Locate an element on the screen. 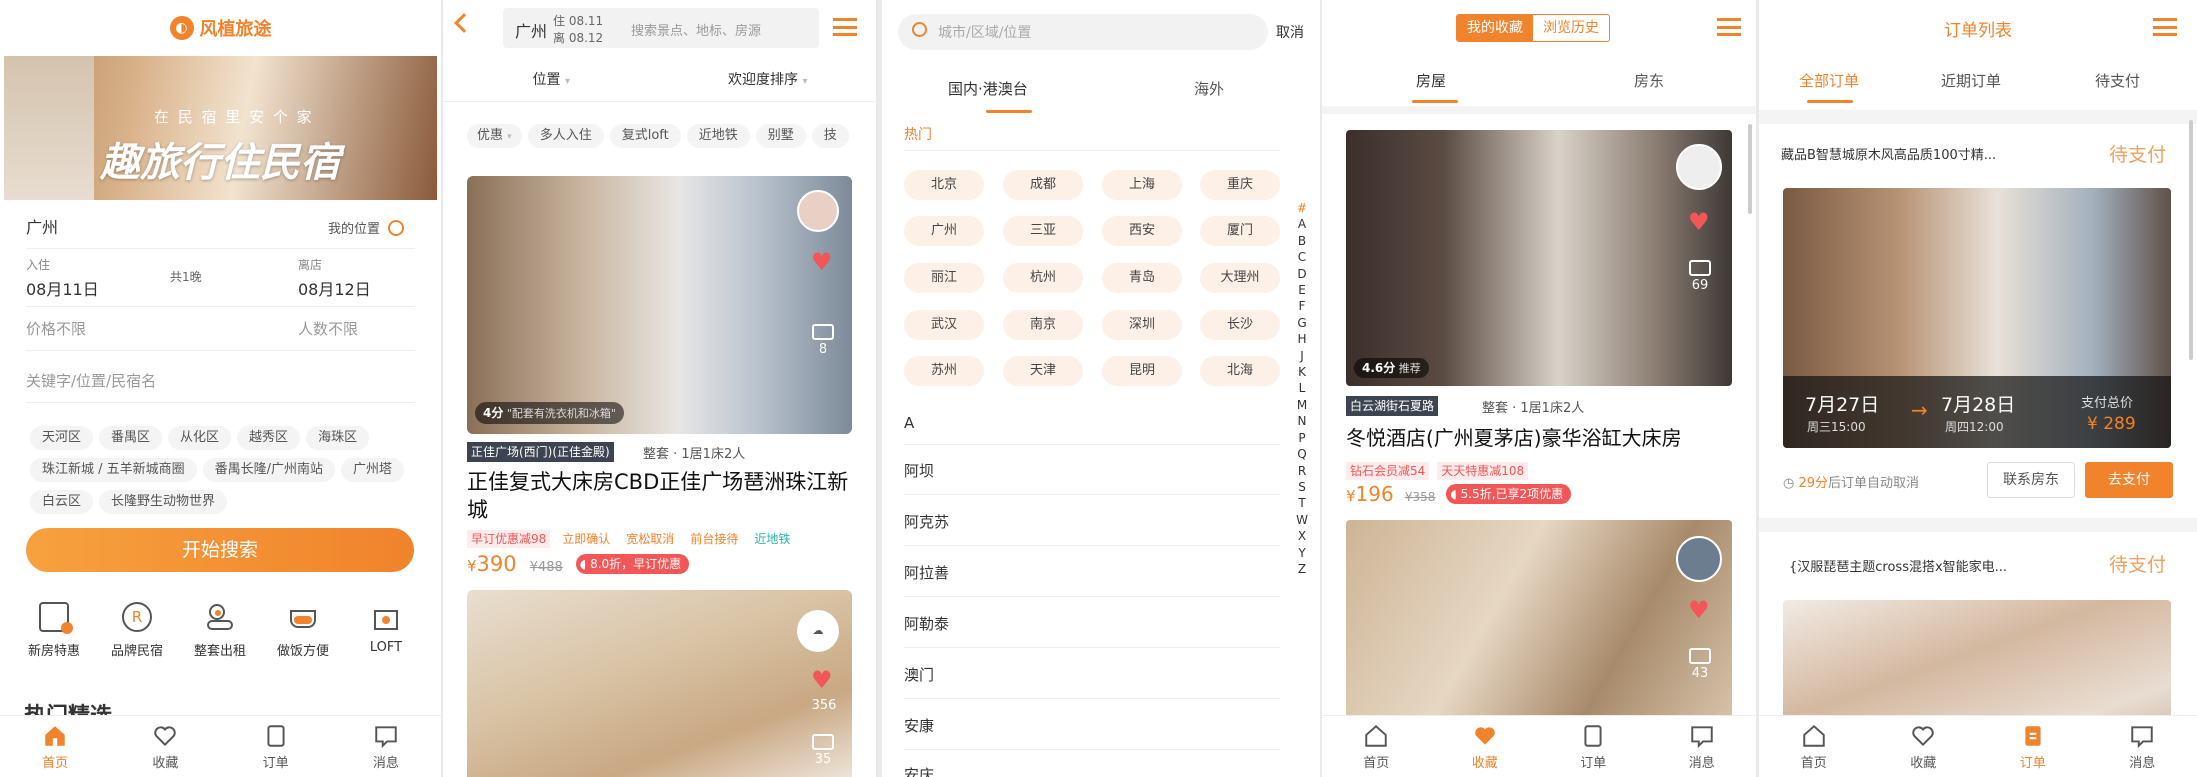 The width and height of the screenshot is (2197, 777). index-letter: K is located at coordinates (1302, 372).